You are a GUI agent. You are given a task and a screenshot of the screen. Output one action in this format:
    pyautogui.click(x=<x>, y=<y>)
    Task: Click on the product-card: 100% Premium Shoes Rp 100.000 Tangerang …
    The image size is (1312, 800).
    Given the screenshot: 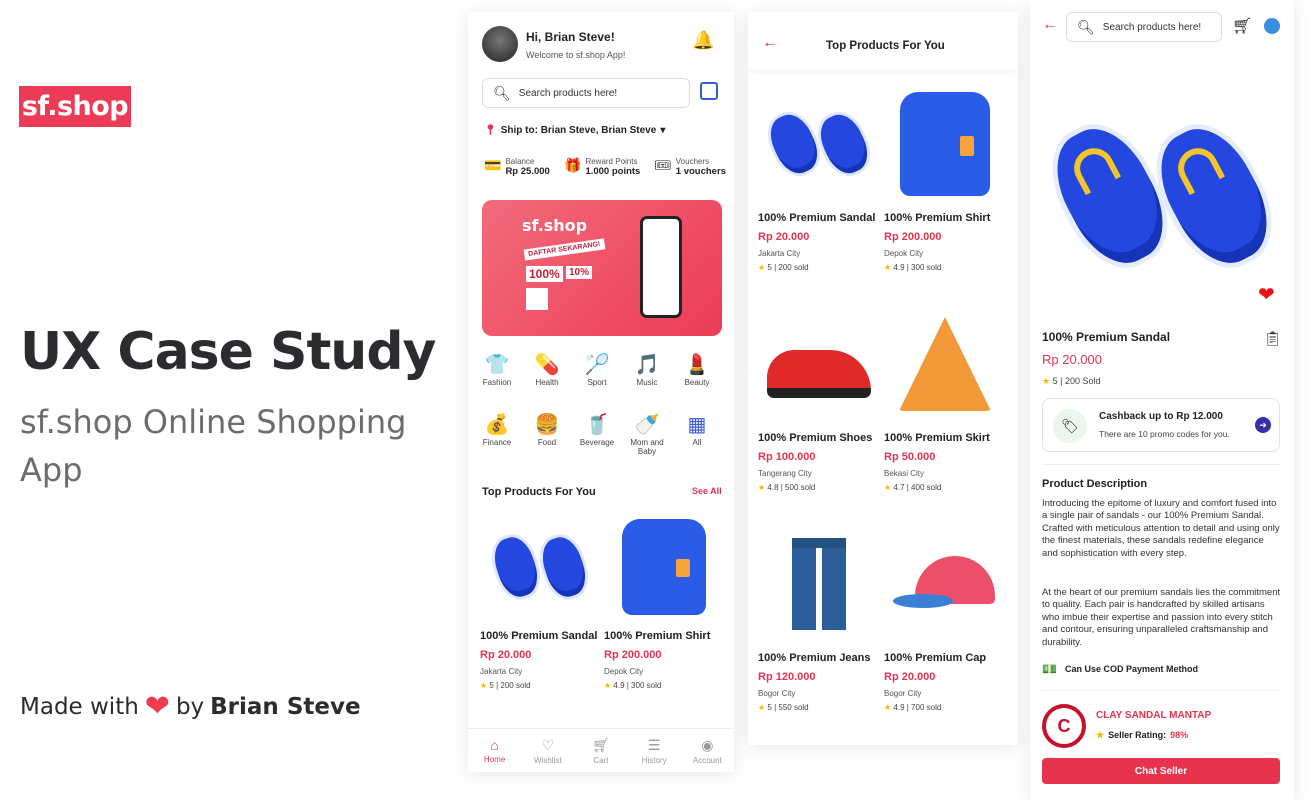 What is the action you would take?
    pyautogui.click(x=819, y=399)
    